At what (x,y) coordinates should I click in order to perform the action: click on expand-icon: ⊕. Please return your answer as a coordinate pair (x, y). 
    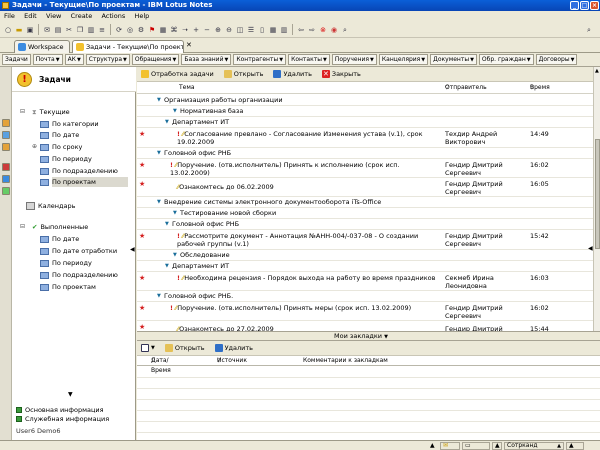
    Looking at the image, I should click on (218, 30).